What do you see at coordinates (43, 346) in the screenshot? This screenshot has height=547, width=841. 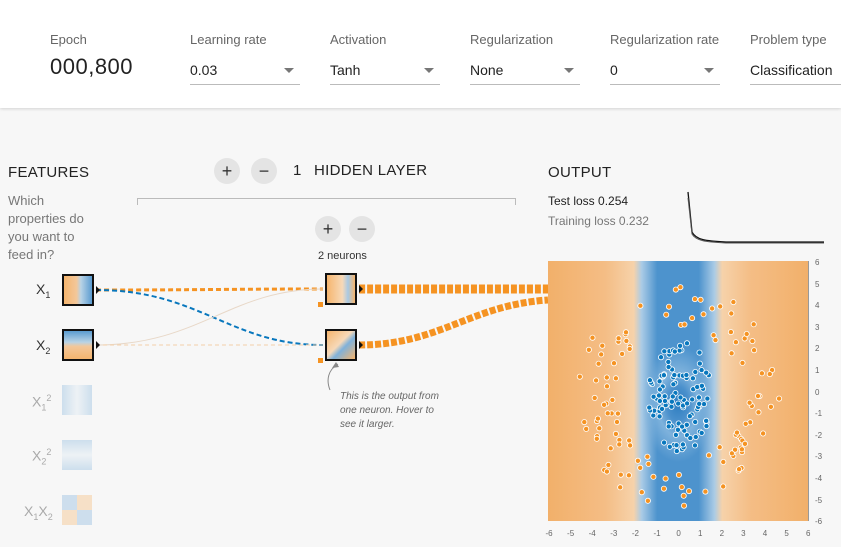 I see `feature-x2-label: X2` at bounding box center [43, 346].